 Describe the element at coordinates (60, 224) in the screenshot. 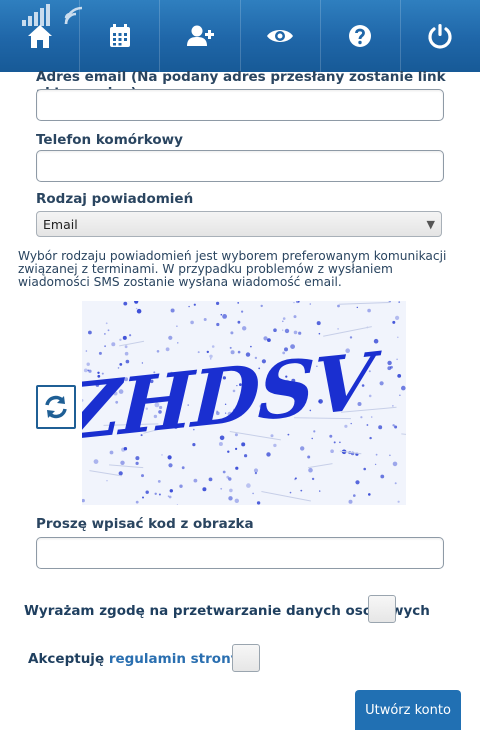

I see `notification-type-selected: Email` at that location.